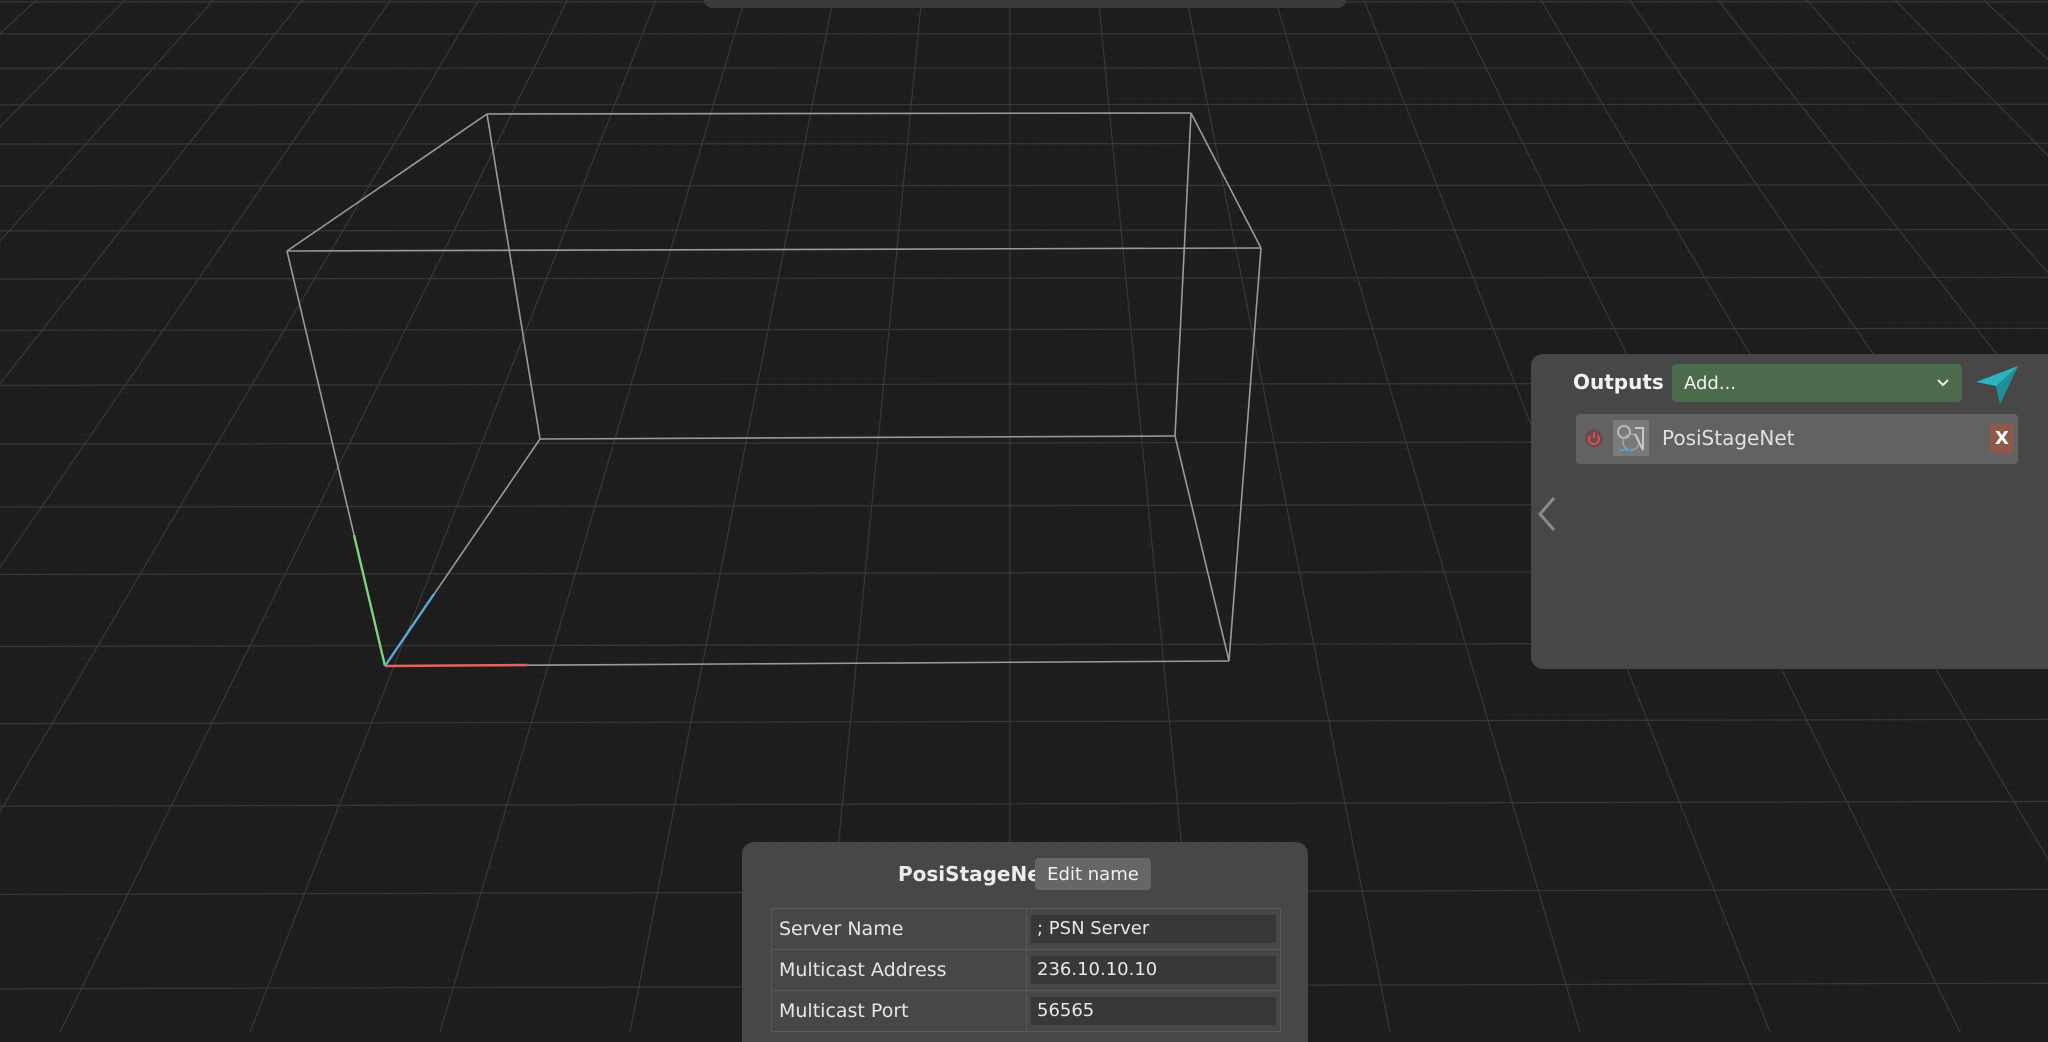 This screenshot has width=2048, height=1042. Describe the element at coordinates (1153, 970) in the screenshot. I see `multicast-address-input: 236.10.10.10` at that location.